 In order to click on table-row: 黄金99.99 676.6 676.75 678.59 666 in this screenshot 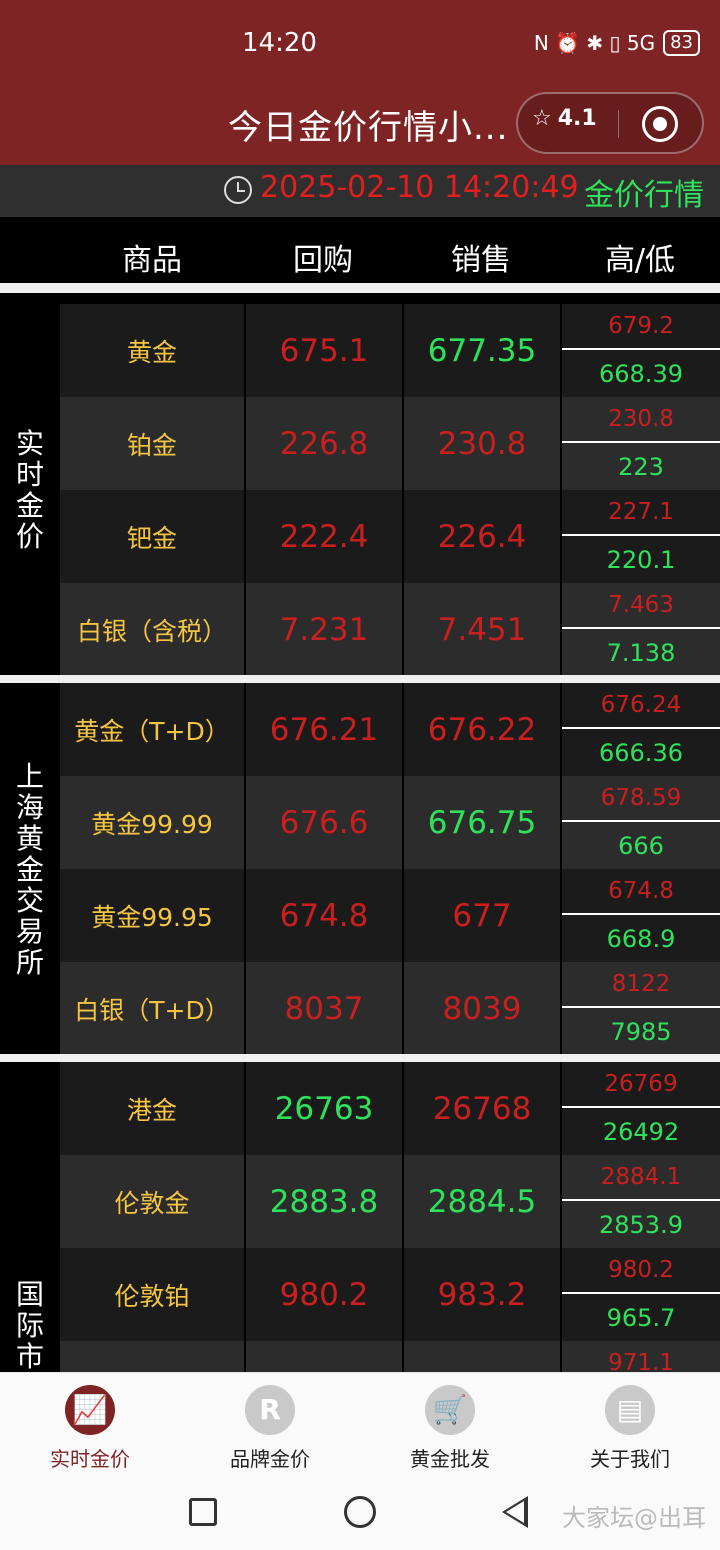, I will do `click(390, 822)`.